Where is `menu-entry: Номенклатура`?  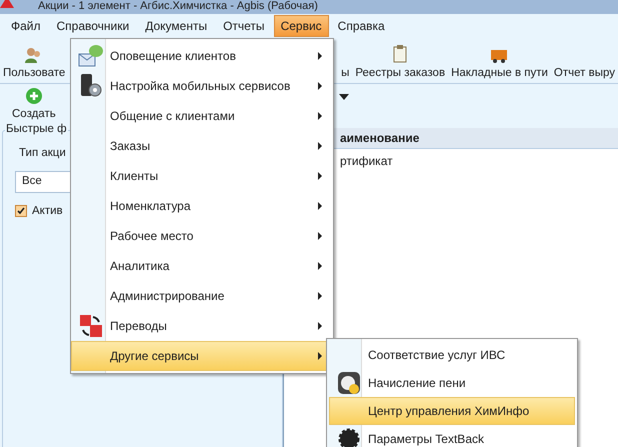 menu-entry: Номенклатура is located at coordinates (202, 206).